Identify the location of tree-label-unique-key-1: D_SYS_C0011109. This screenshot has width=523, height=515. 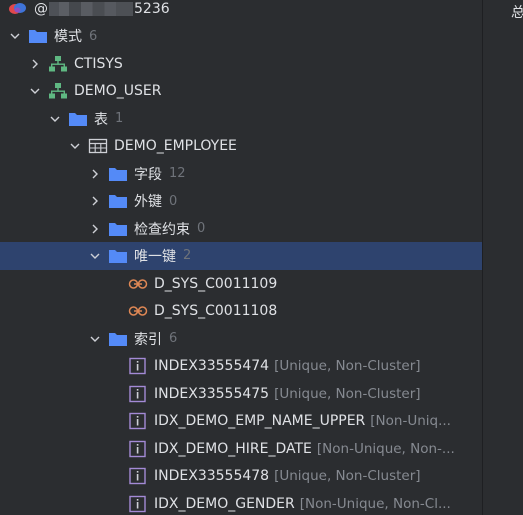
(216, 283).